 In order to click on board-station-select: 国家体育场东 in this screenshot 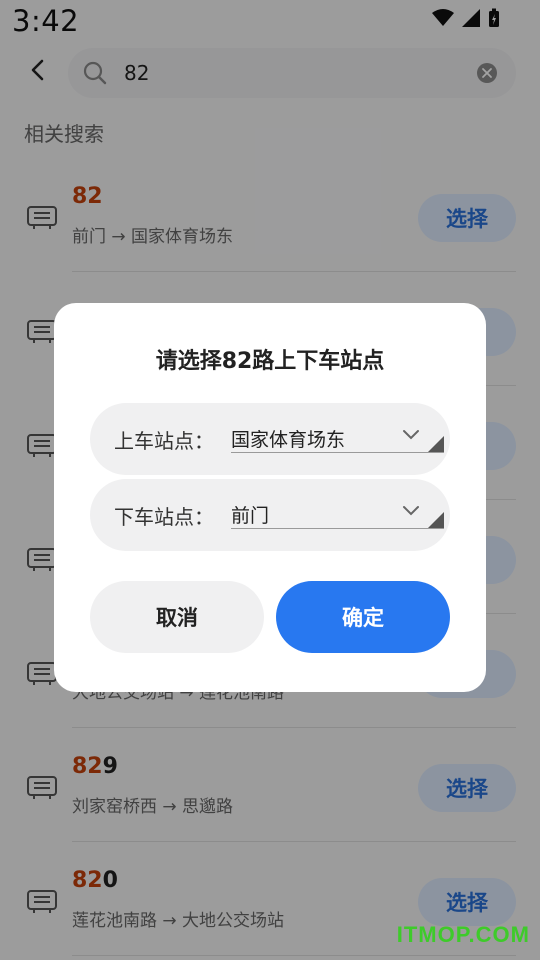, I will do `click(337, 437)`.